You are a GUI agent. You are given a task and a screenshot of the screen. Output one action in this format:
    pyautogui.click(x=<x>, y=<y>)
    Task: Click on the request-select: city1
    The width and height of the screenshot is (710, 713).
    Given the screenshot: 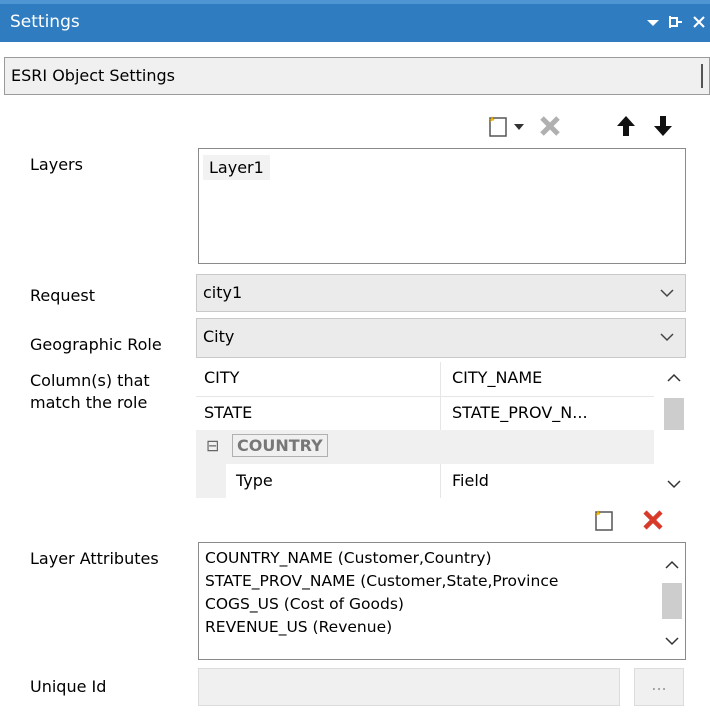 What is the action you would take?
    pyautogui.click(x=441, y=293)
    